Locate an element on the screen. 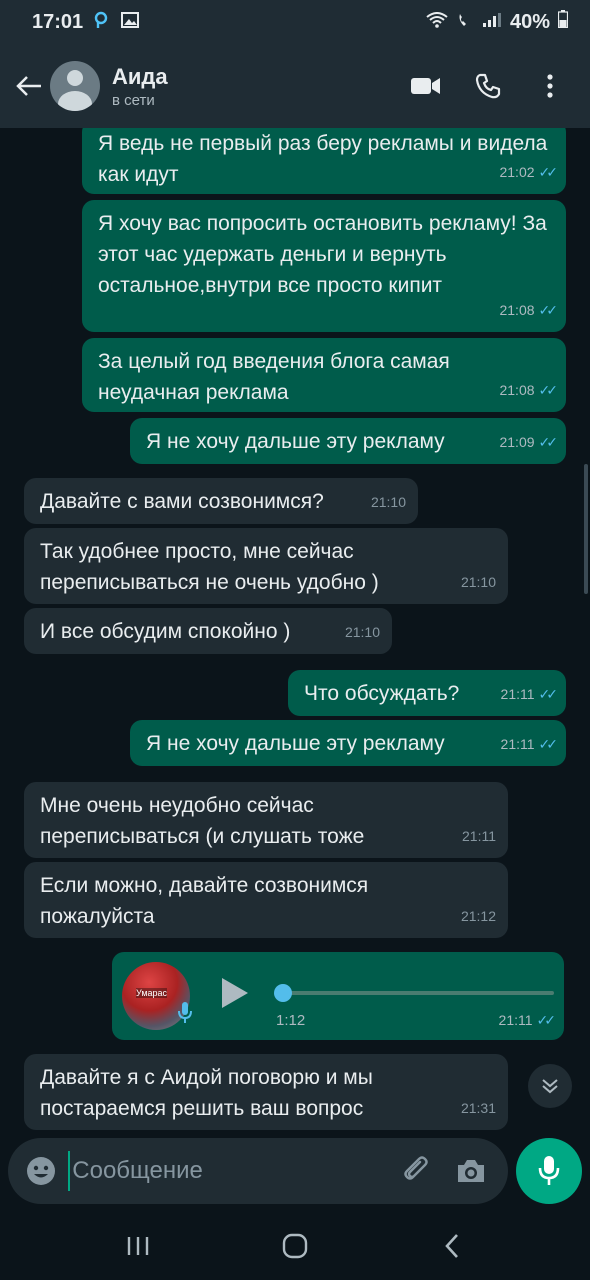 Image resolution: width=590 pixels, height=1280 pixels. recent-apps-button is located at coordinates (138, 1246).